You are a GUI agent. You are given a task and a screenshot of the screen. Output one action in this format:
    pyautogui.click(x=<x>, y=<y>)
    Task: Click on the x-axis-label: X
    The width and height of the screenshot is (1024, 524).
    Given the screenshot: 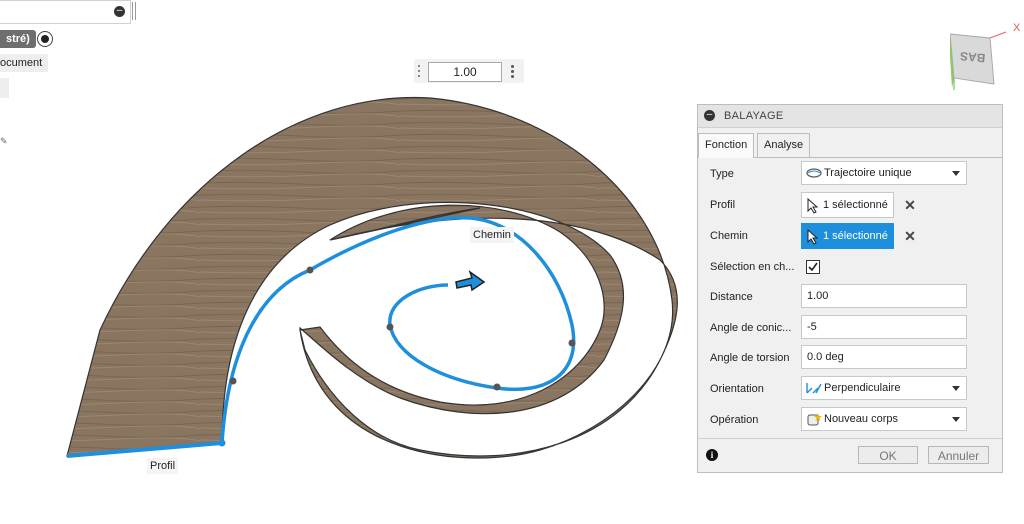 What is the action you would take?
    pyautogui.click(x=1017, y=28)
    